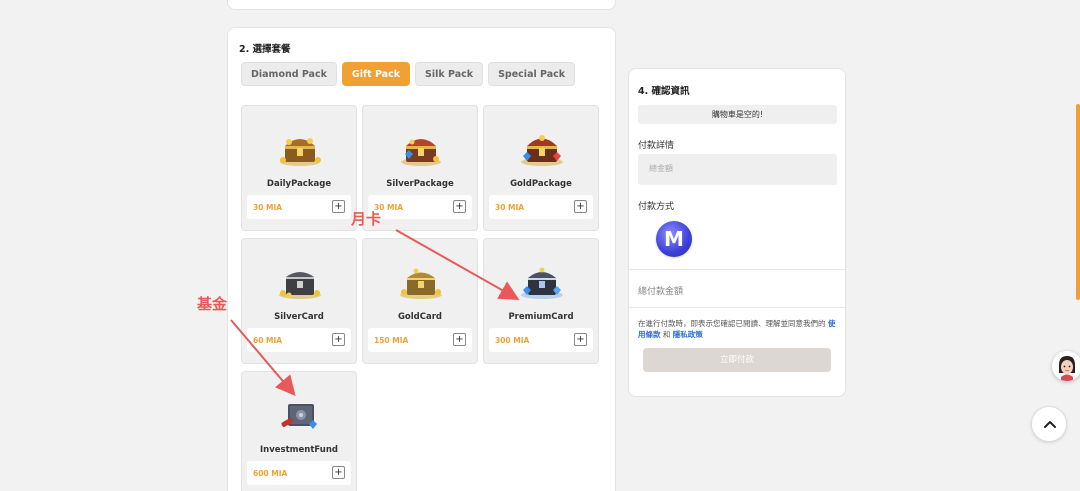 The image size is (1080, 491). What do you see at coordinates (391, 340) in the screenshot?
I see `package-price: 150 MIA` at bounding box center [391, 340].